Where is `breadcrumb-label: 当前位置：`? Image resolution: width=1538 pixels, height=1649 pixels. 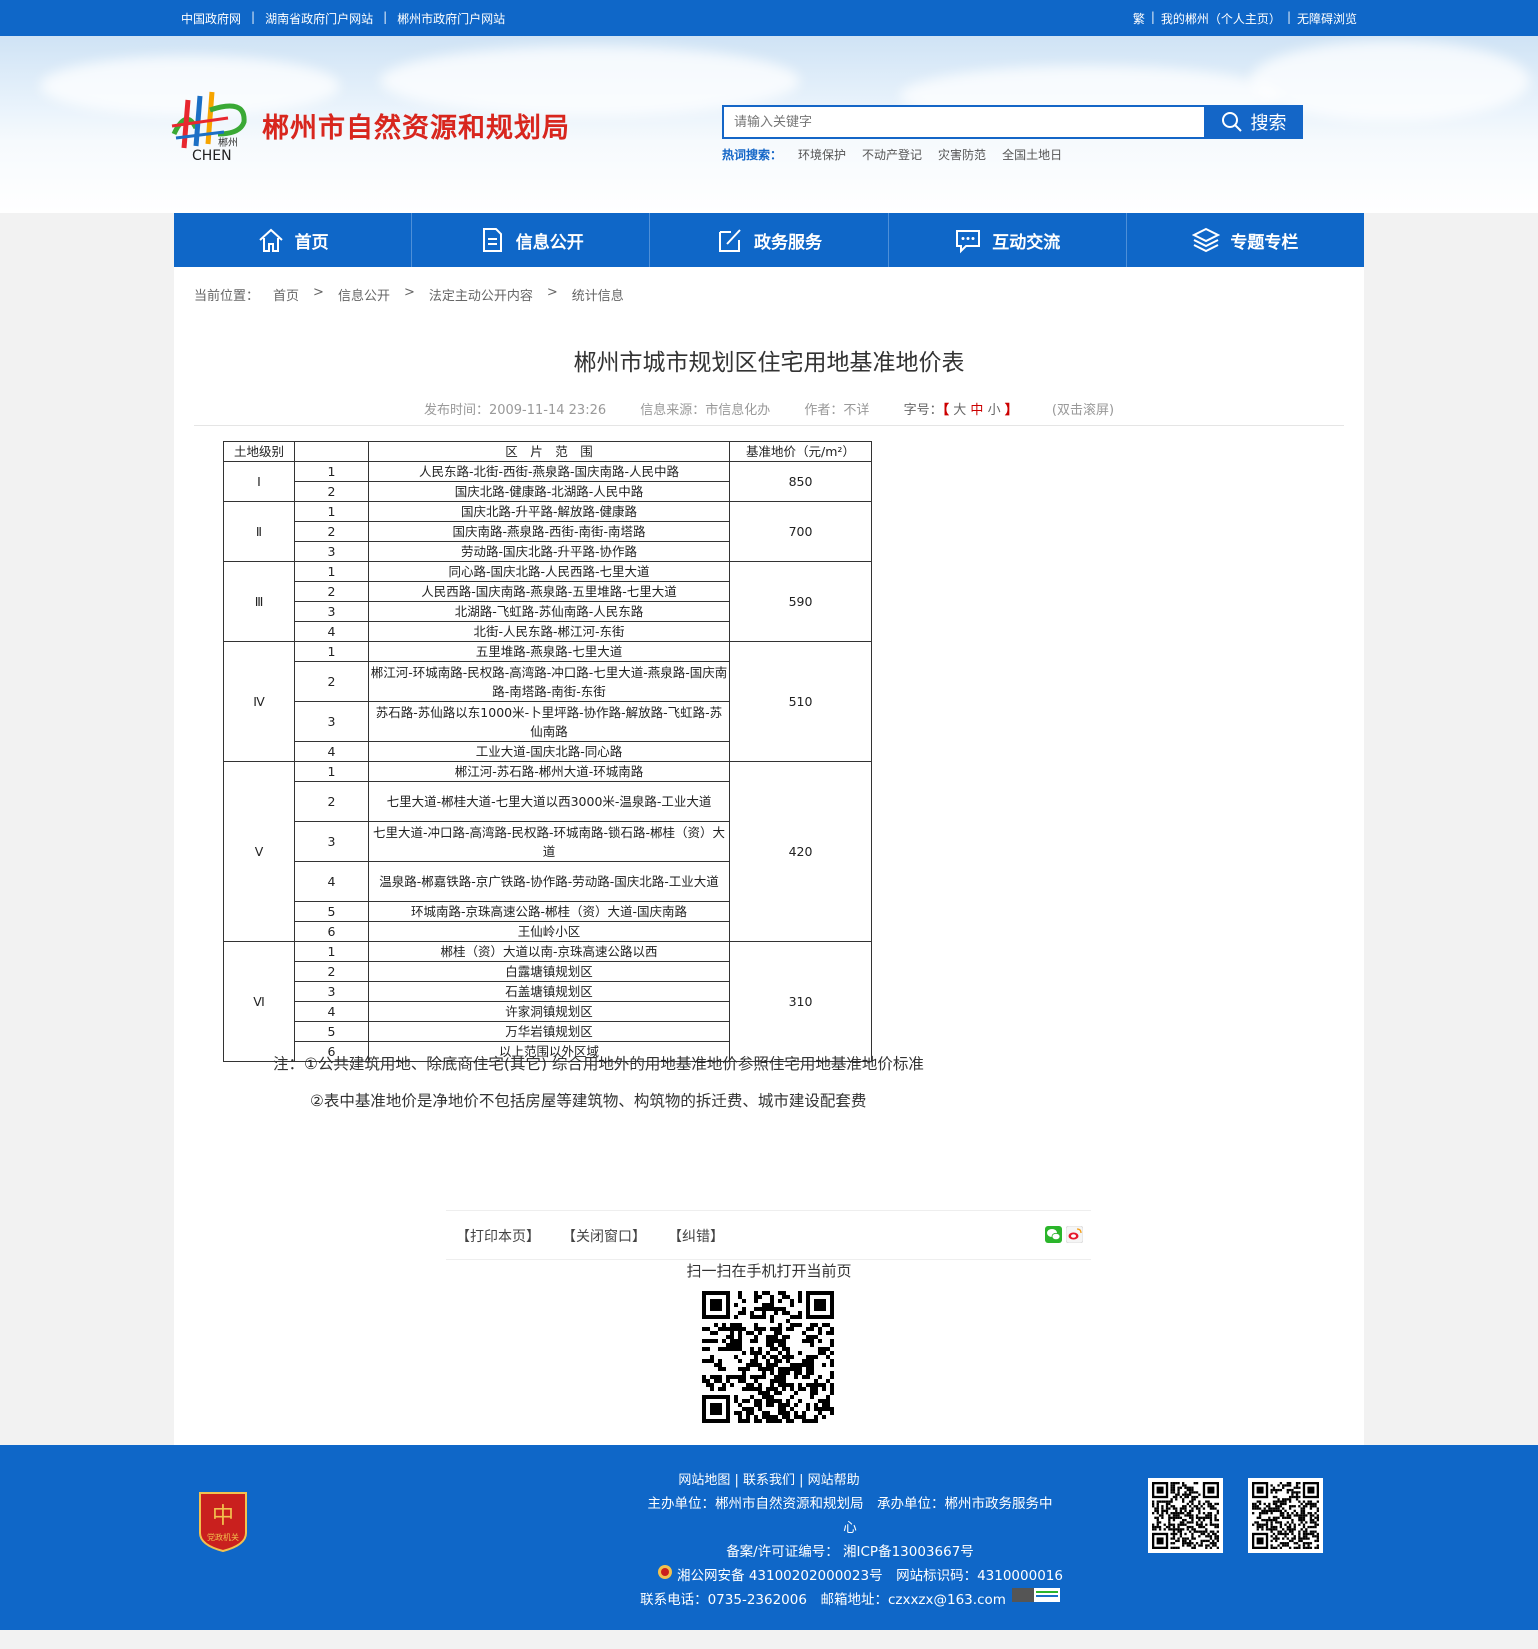 breadcrumb-label: 当前位置： is located at coordinates (227, 296).